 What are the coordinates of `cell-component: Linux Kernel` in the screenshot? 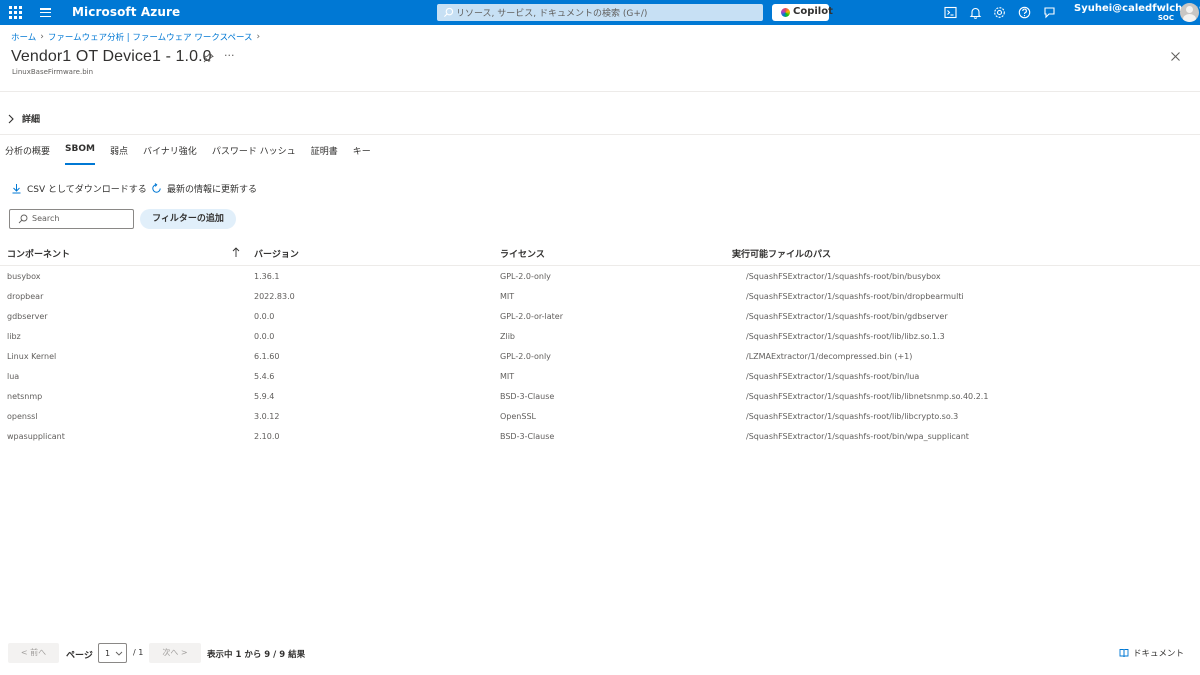 It's located at (32, 356).